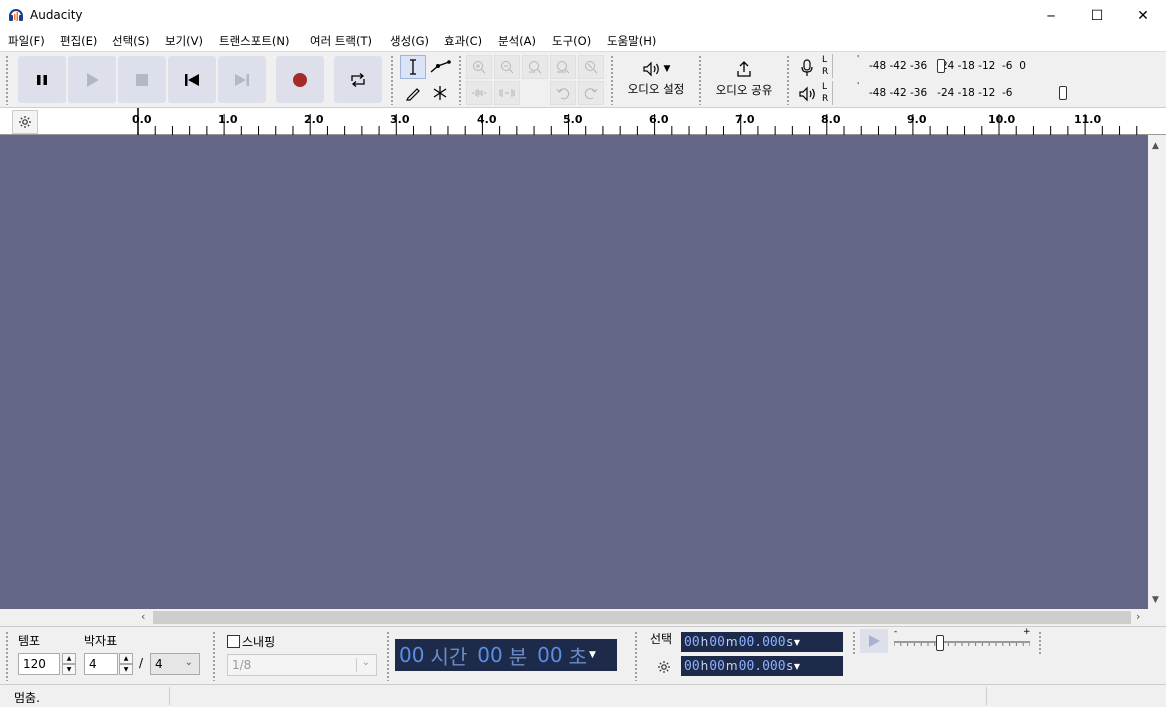 The height and width of the screenshot is (707, 1166). What do you see at coordinates (1138, 616) in the screenshot?
I see `scroll-right-icon: ›` at bounding box center [1138, 616].